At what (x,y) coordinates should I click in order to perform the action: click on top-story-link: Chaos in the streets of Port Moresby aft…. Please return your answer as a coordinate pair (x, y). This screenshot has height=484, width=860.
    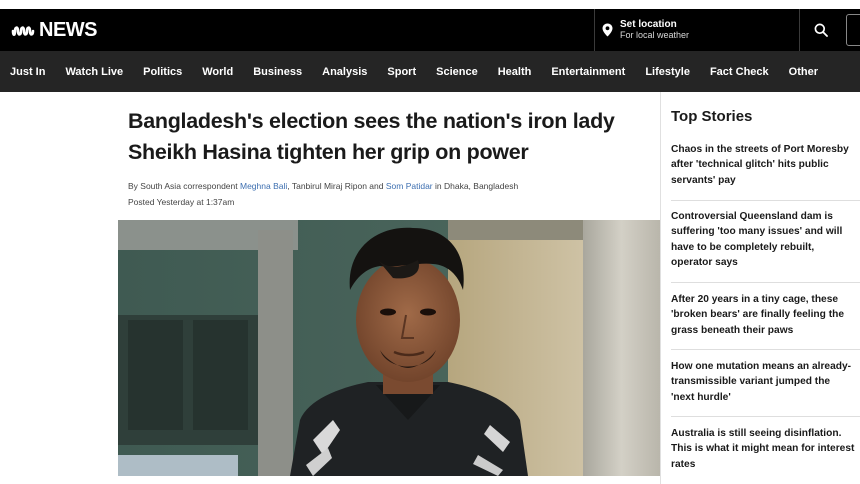
    Looking at the image, I should click on (763, 165).